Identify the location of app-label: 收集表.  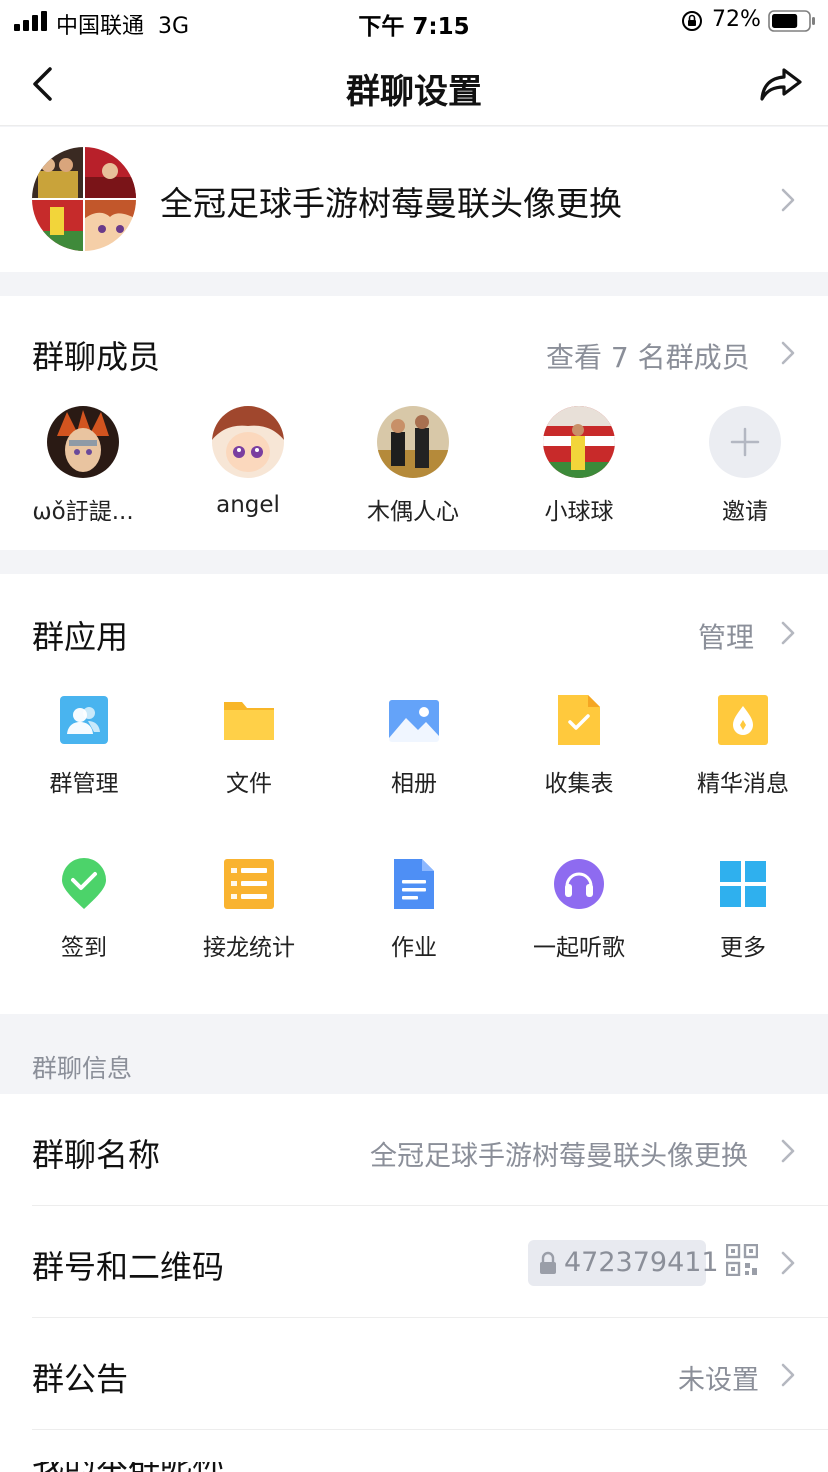
(579, 784).